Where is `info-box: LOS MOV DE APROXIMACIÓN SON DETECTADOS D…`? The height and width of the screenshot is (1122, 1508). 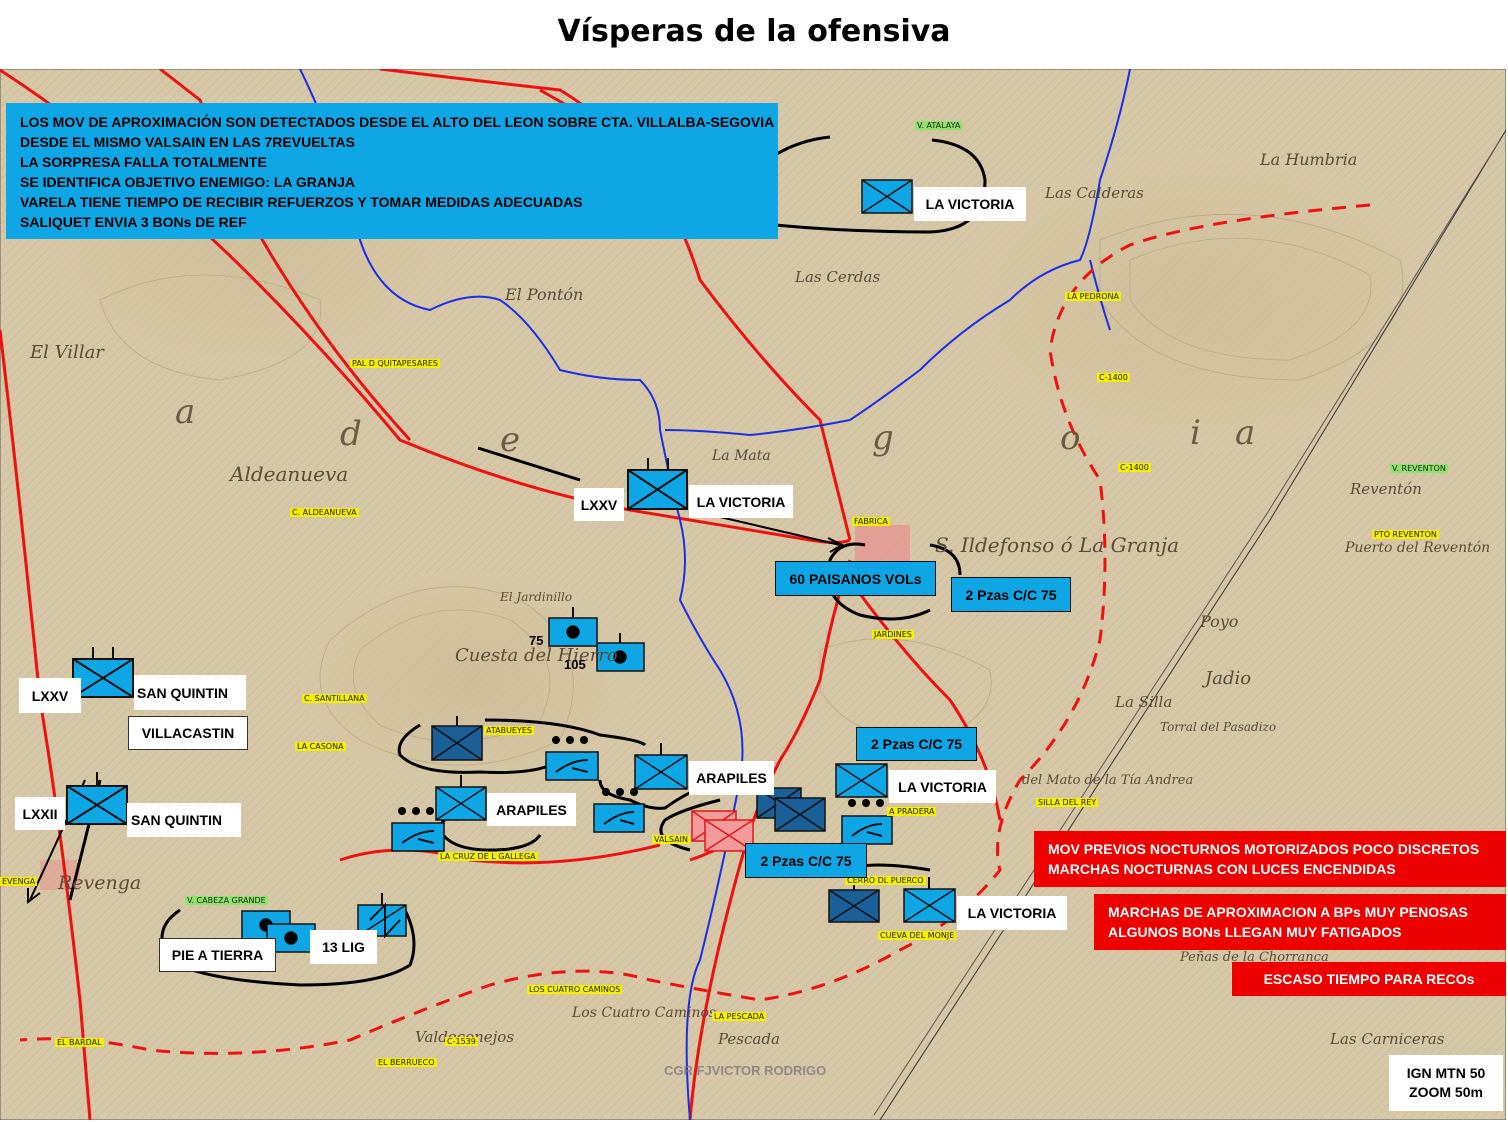 info-box: LOS MOV DE APROXIMACIÓN SON DETECTADOS D… is located at coordinates (392, 171).